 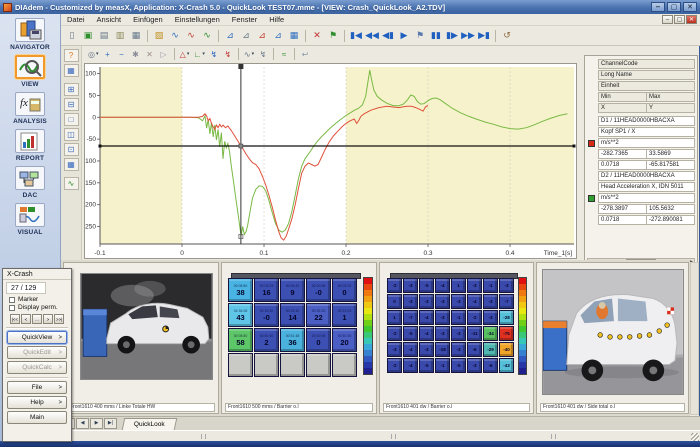 I want to click on matrix-cell: -4, so click(x=474, y=301).